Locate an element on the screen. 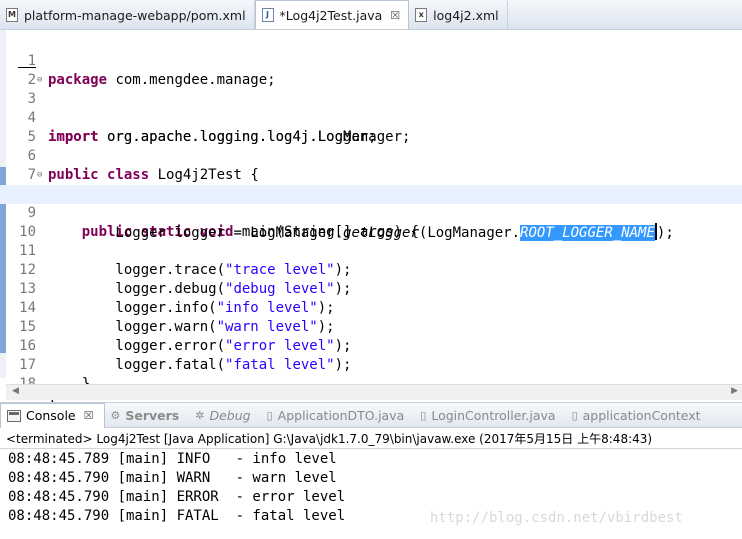  console-line: 08:48:45.790 [main] WARN - warn level is located at coordinates (172, 478).